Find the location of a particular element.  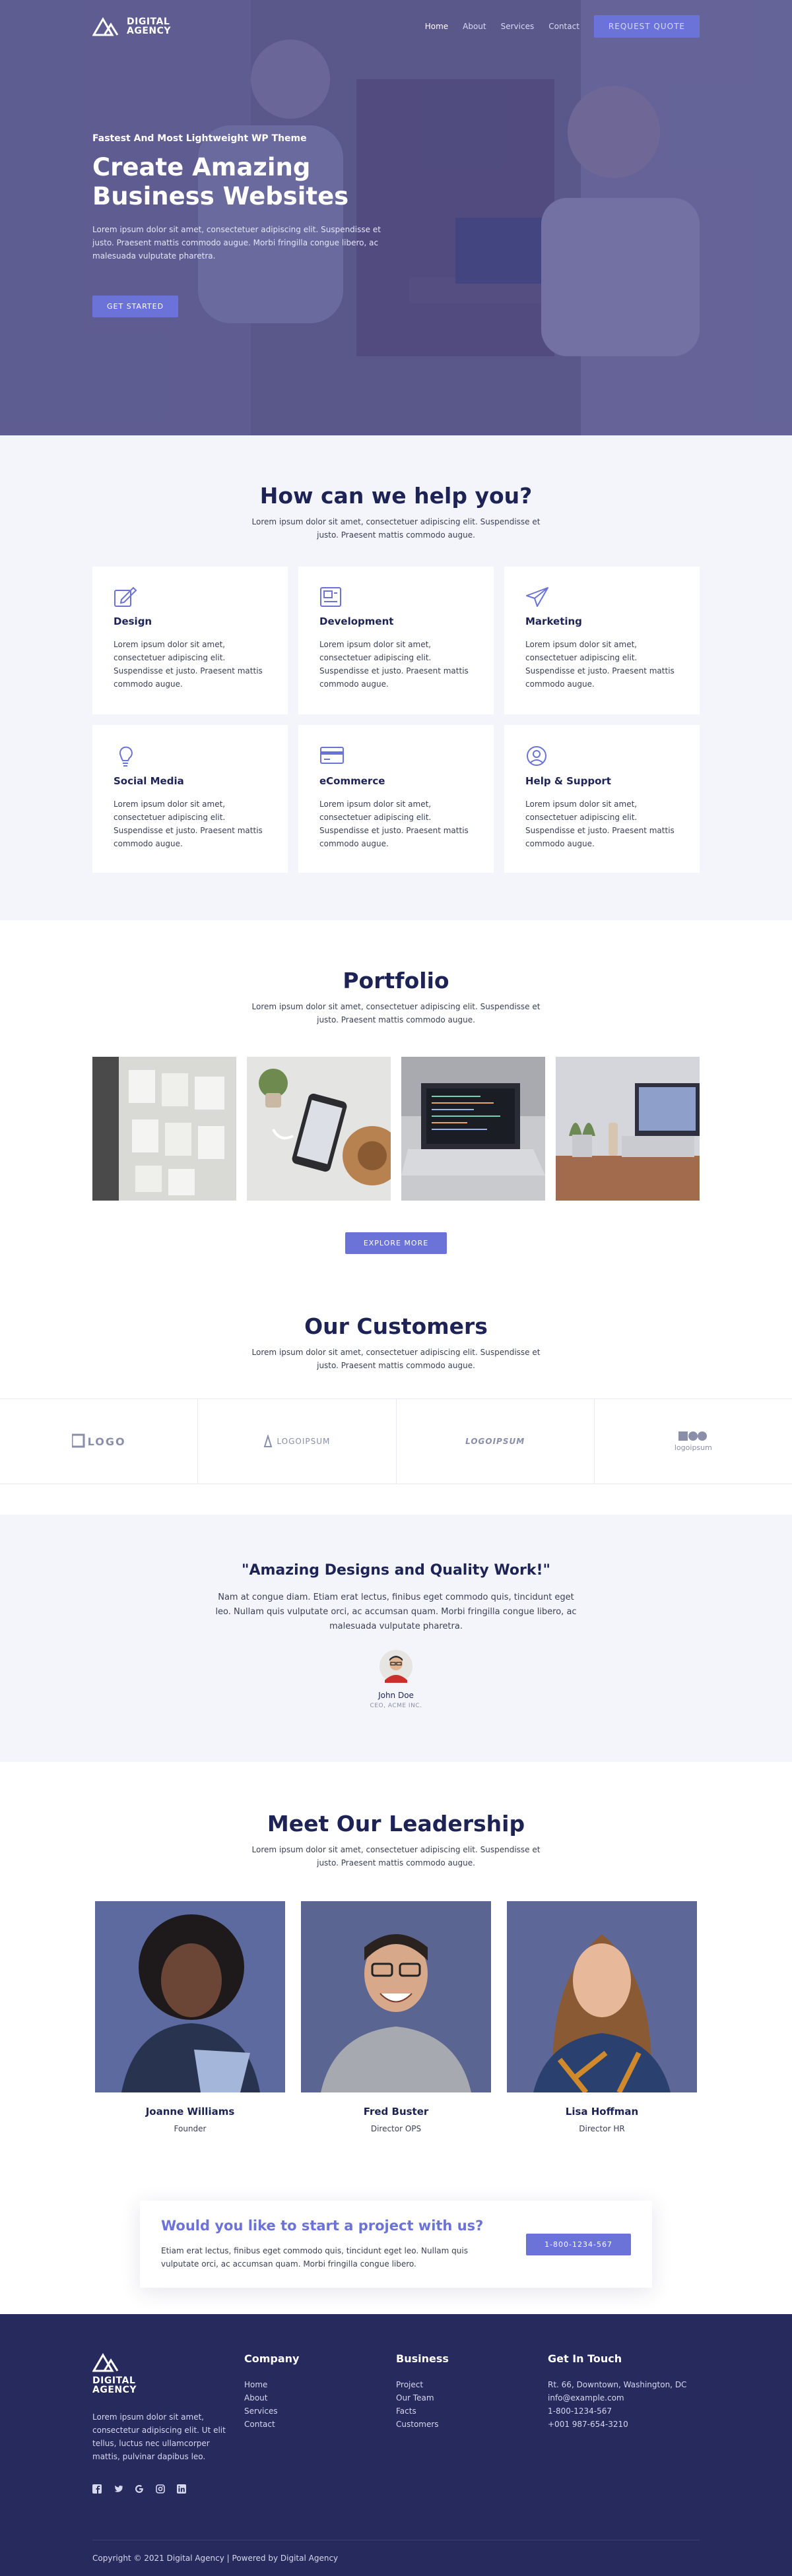

nav-services: Services is located at coordinates (518, 27).